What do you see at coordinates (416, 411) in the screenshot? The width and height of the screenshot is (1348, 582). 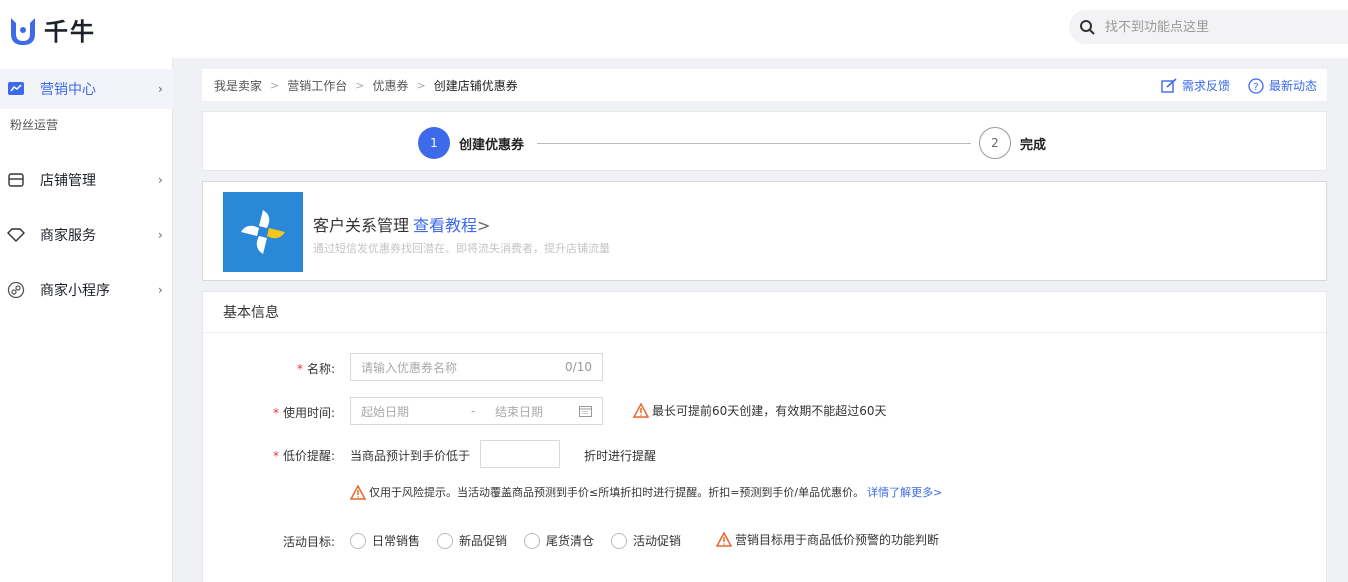 I see `start-date-input: 起始日期` at bounding box center [416, 411].